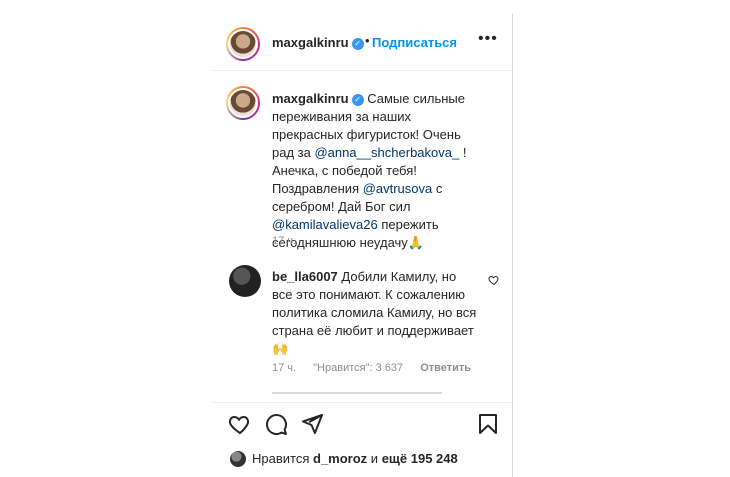 This screenshot has height=477, width=730. Describe the element at coordinates (243, 44) in the screenshot. I see `author-avatar` at that location.